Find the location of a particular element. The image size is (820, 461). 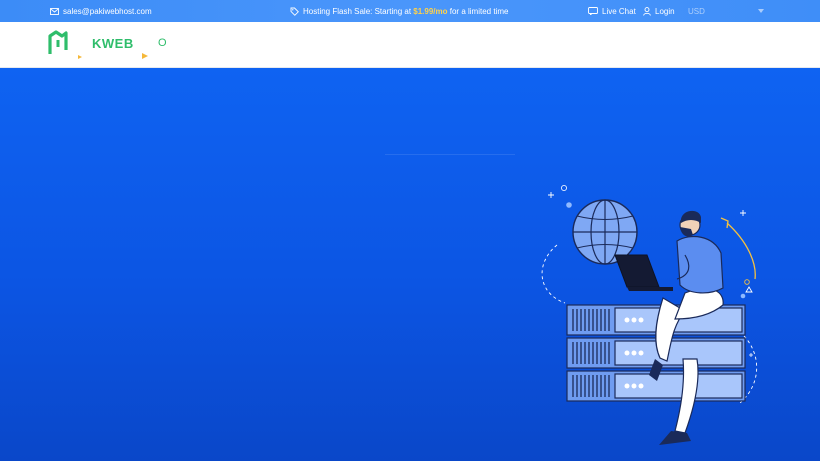

logo-accent-icon is located at coordinates (145, 56).